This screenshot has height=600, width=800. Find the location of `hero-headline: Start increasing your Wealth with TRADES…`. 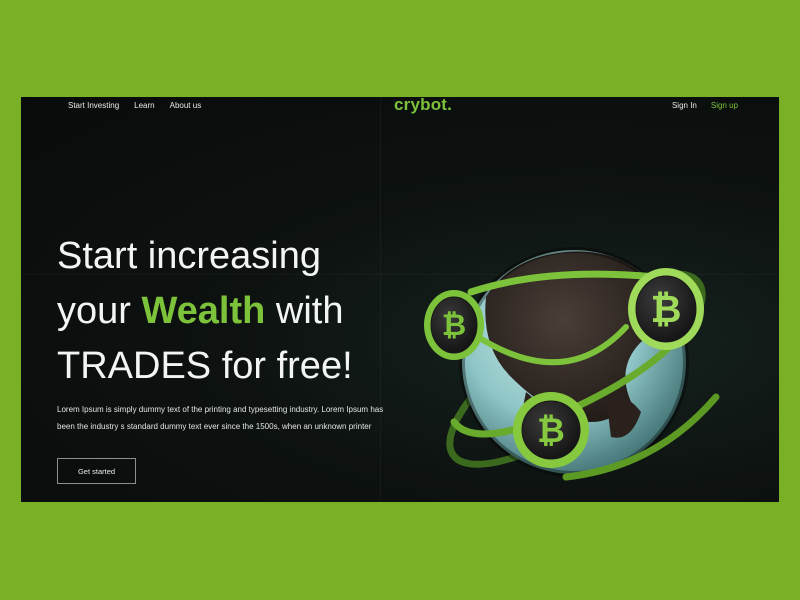

hero-headline: Start increasing your Wealth with TRADES… is located at coordinates (237, 311).